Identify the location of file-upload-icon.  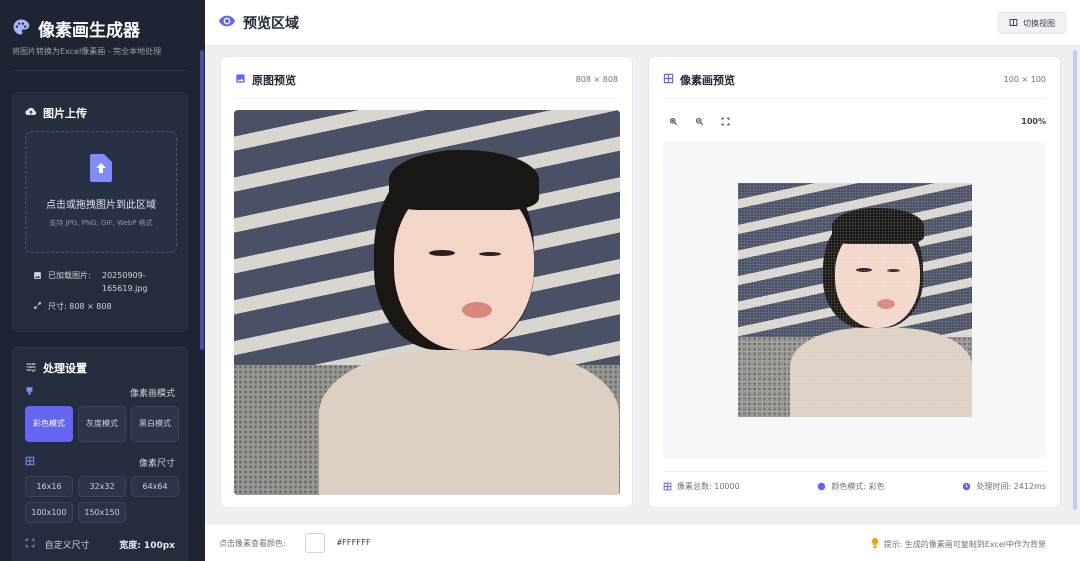
(101, 170).